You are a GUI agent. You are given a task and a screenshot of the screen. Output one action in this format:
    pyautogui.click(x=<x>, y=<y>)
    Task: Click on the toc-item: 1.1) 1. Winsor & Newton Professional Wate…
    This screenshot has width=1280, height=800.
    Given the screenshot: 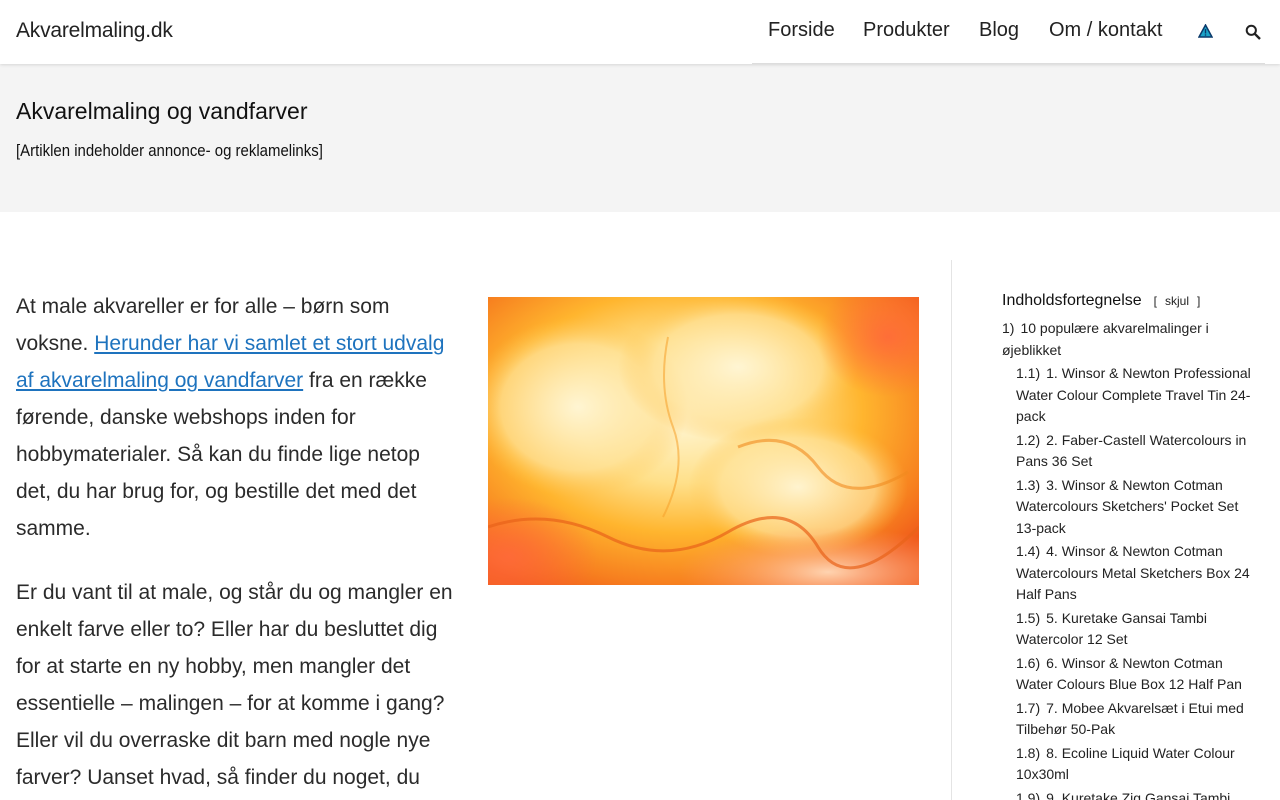 What is the action you would take?
    pyautogui.click(x=1134, y=395)
    